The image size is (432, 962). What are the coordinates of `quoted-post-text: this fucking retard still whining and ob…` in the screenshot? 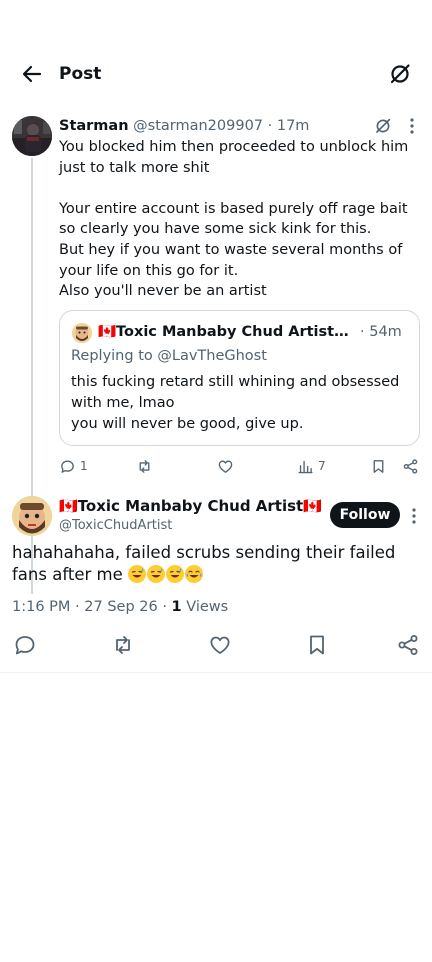 It's located at (235, 403).